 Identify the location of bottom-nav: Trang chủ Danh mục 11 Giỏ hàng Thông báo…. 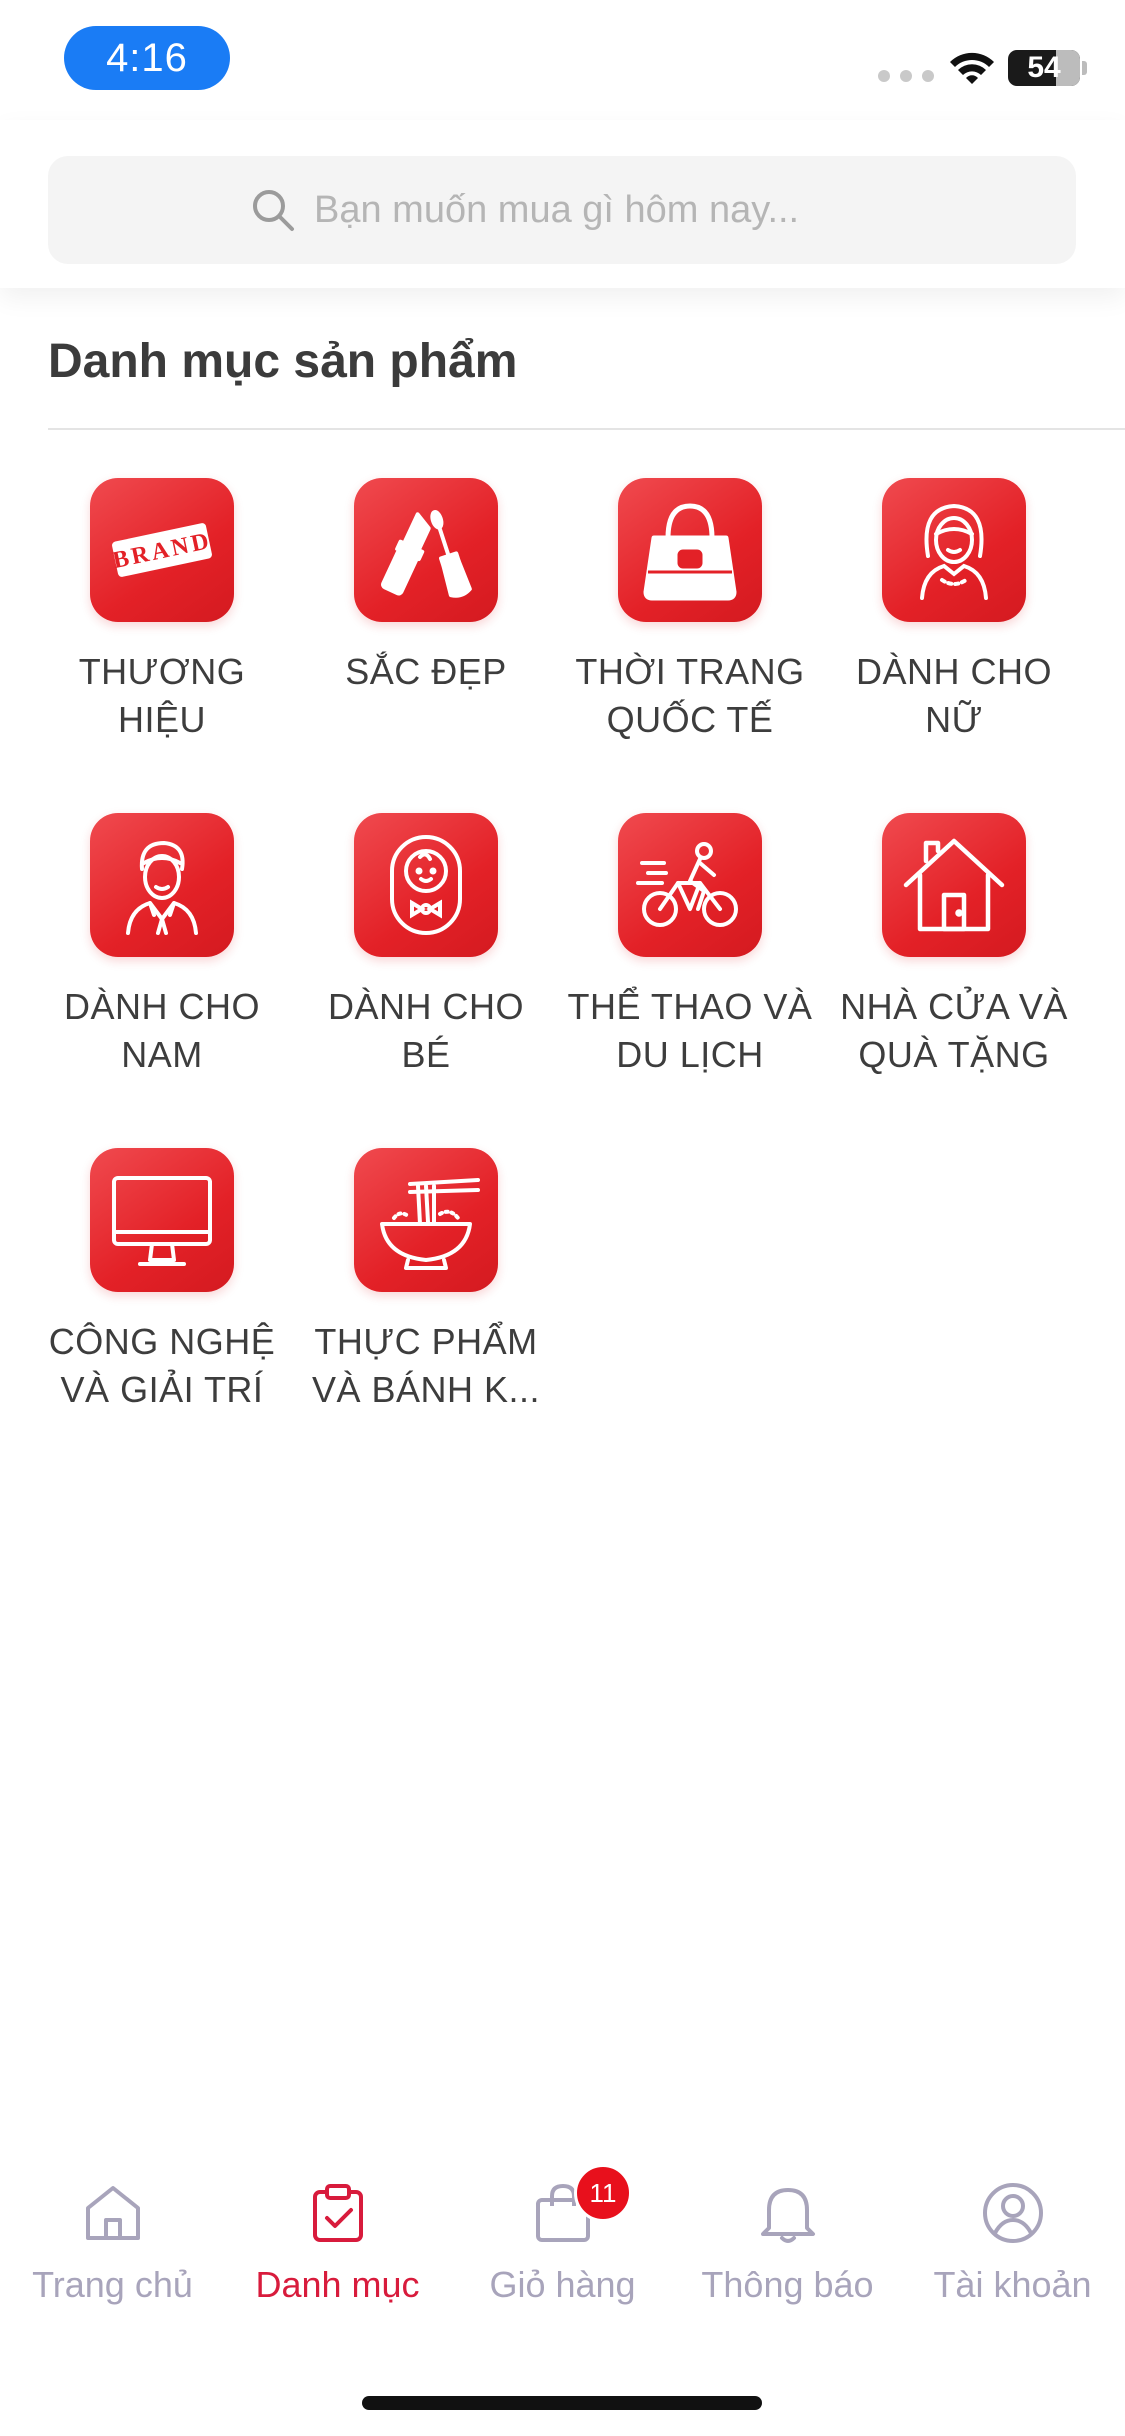
(562, 2250).